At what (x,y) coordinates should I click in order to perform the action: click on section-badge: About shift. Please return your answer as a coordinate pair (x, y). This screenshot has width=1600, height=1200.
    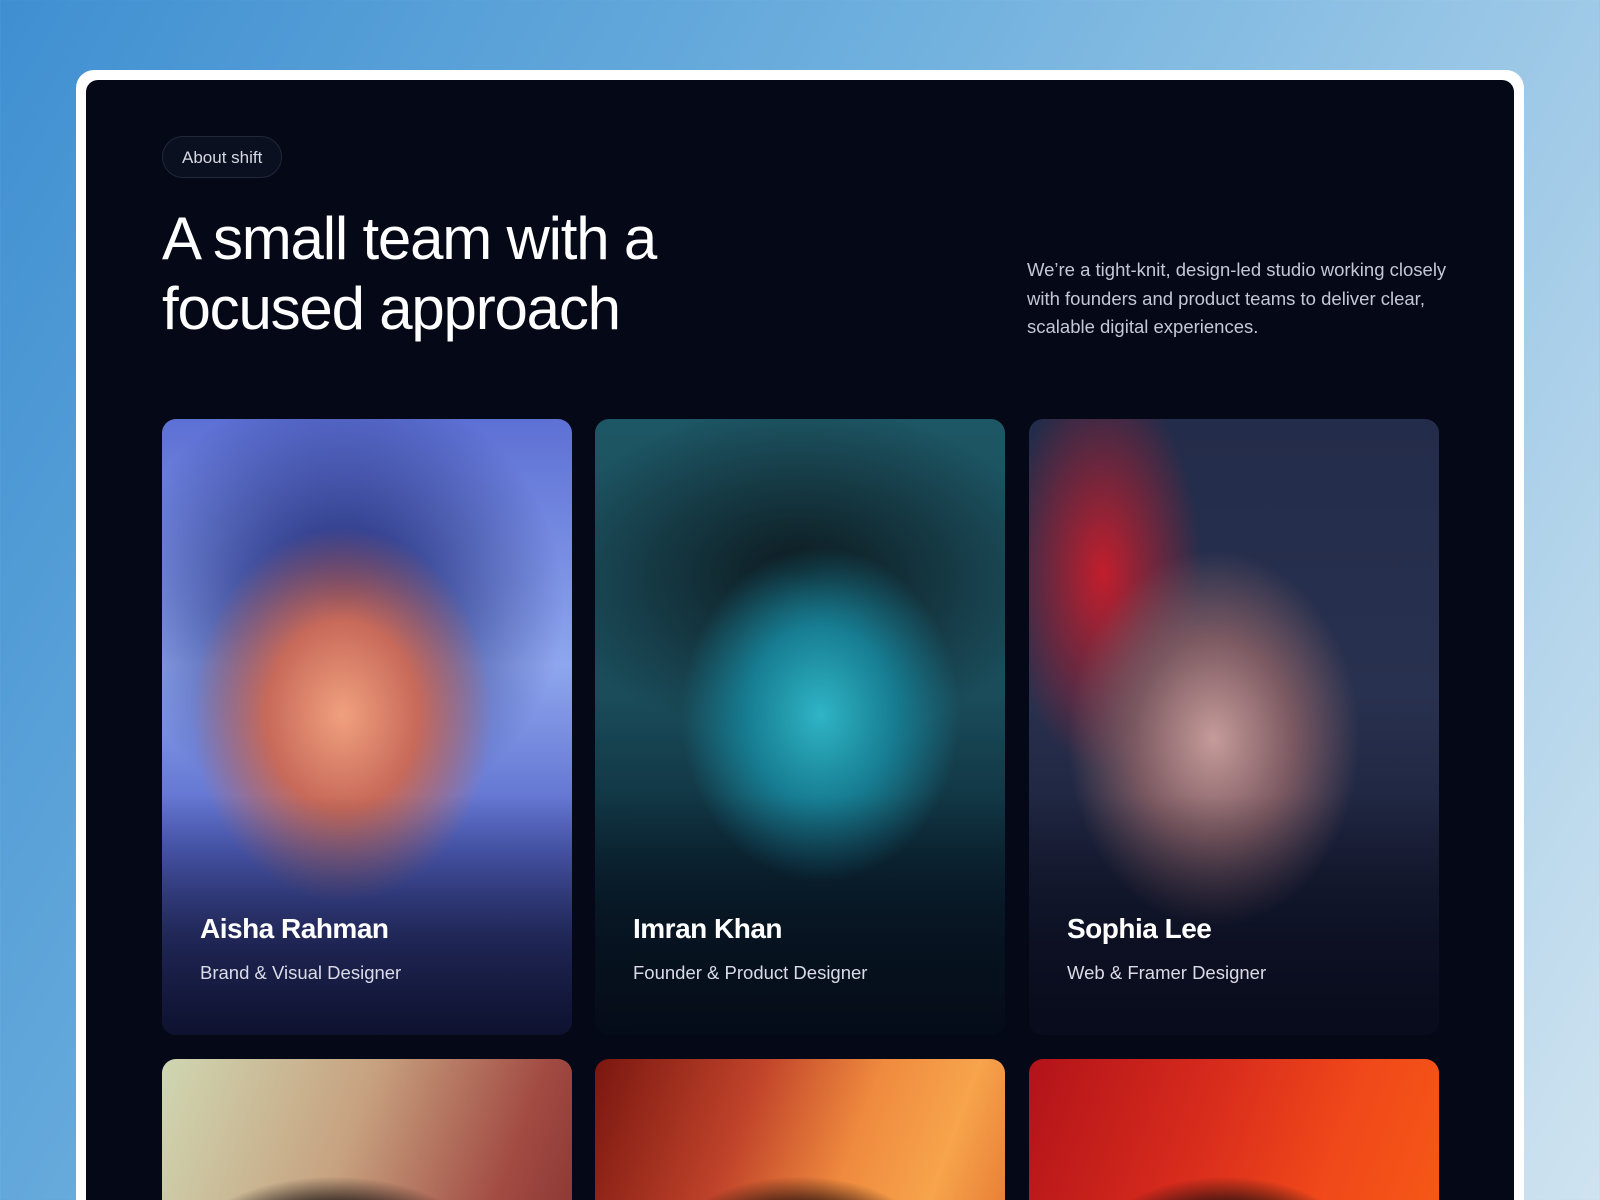
    Looking at the image, I should click on (222, 157).